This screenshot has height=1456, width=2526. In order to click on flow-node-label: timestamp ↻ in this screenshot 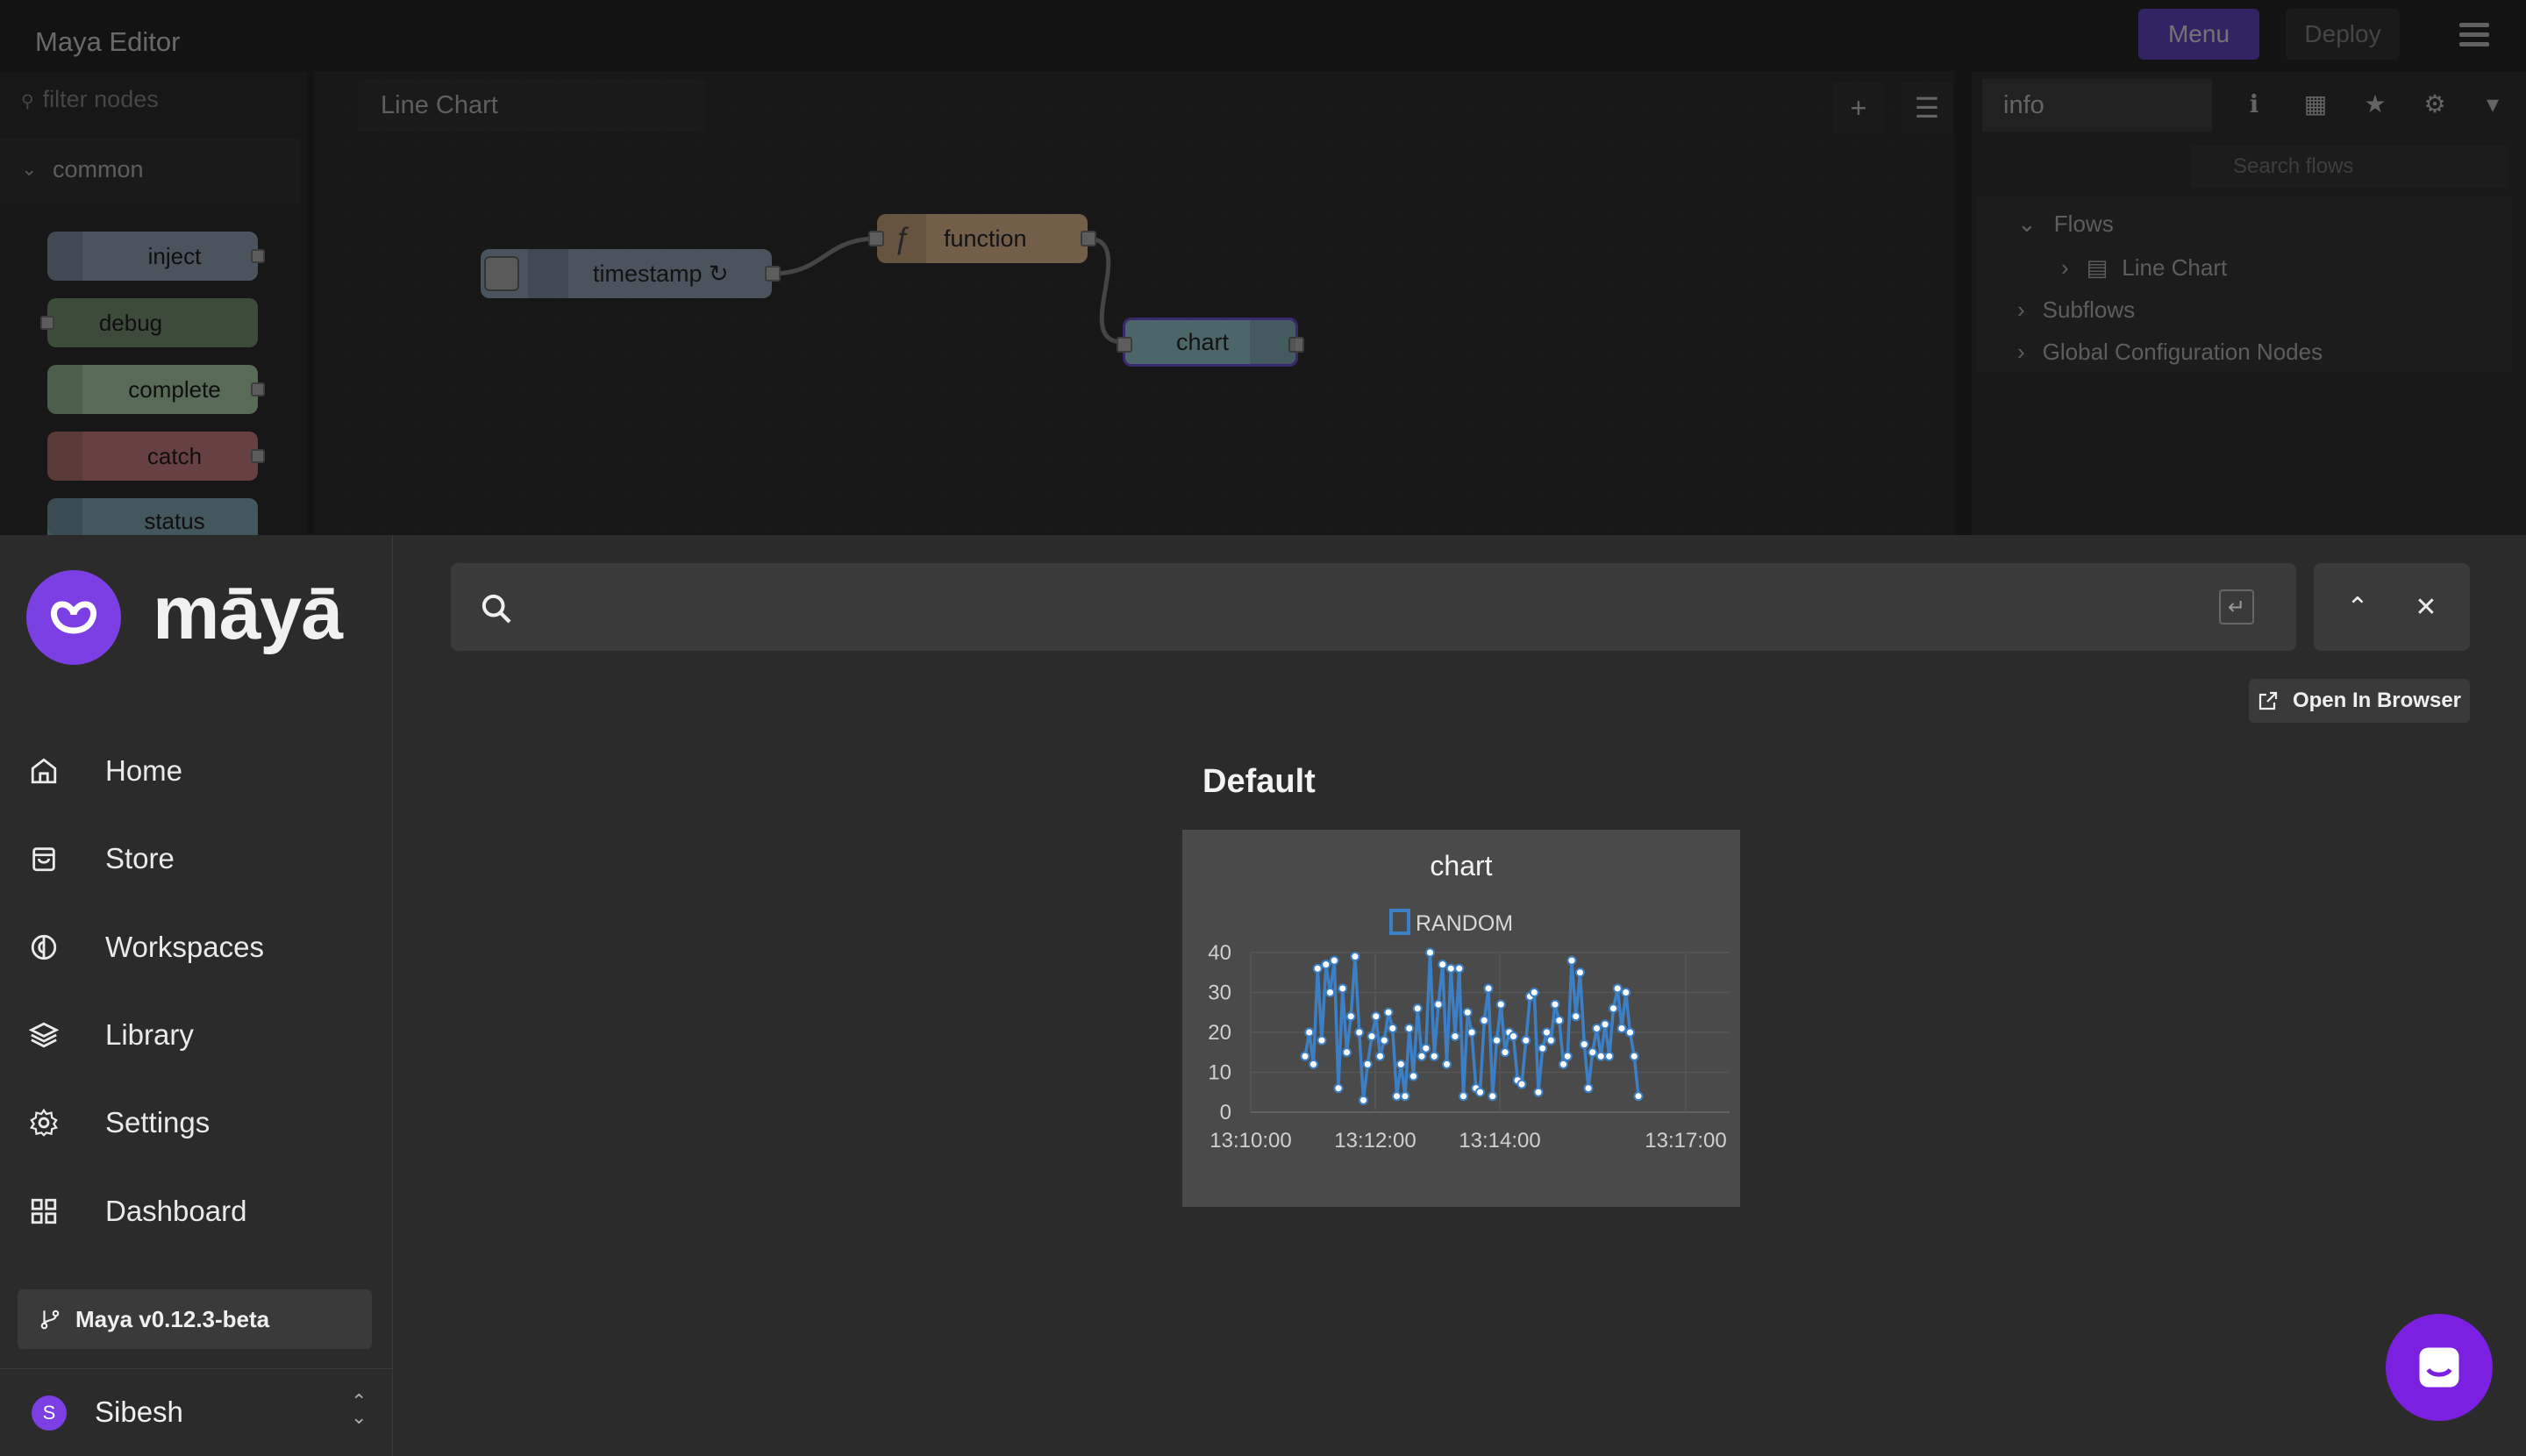, I will do `click(661, 273)`.